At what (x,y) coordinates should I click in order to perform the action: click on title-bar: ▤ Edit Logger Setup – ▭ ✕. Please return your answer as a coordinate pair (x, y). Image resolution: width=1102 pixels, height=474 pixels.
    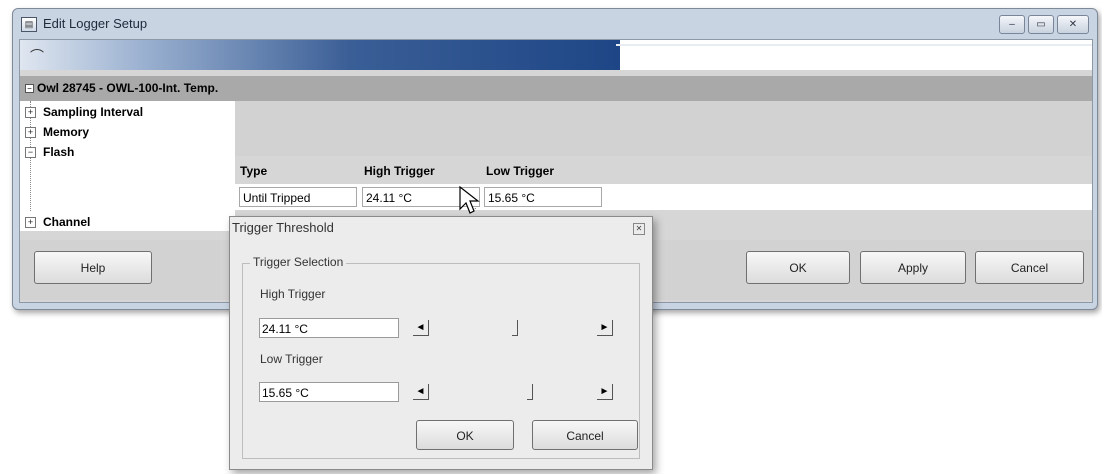
    Looking at the image, I should click on (555, 24).